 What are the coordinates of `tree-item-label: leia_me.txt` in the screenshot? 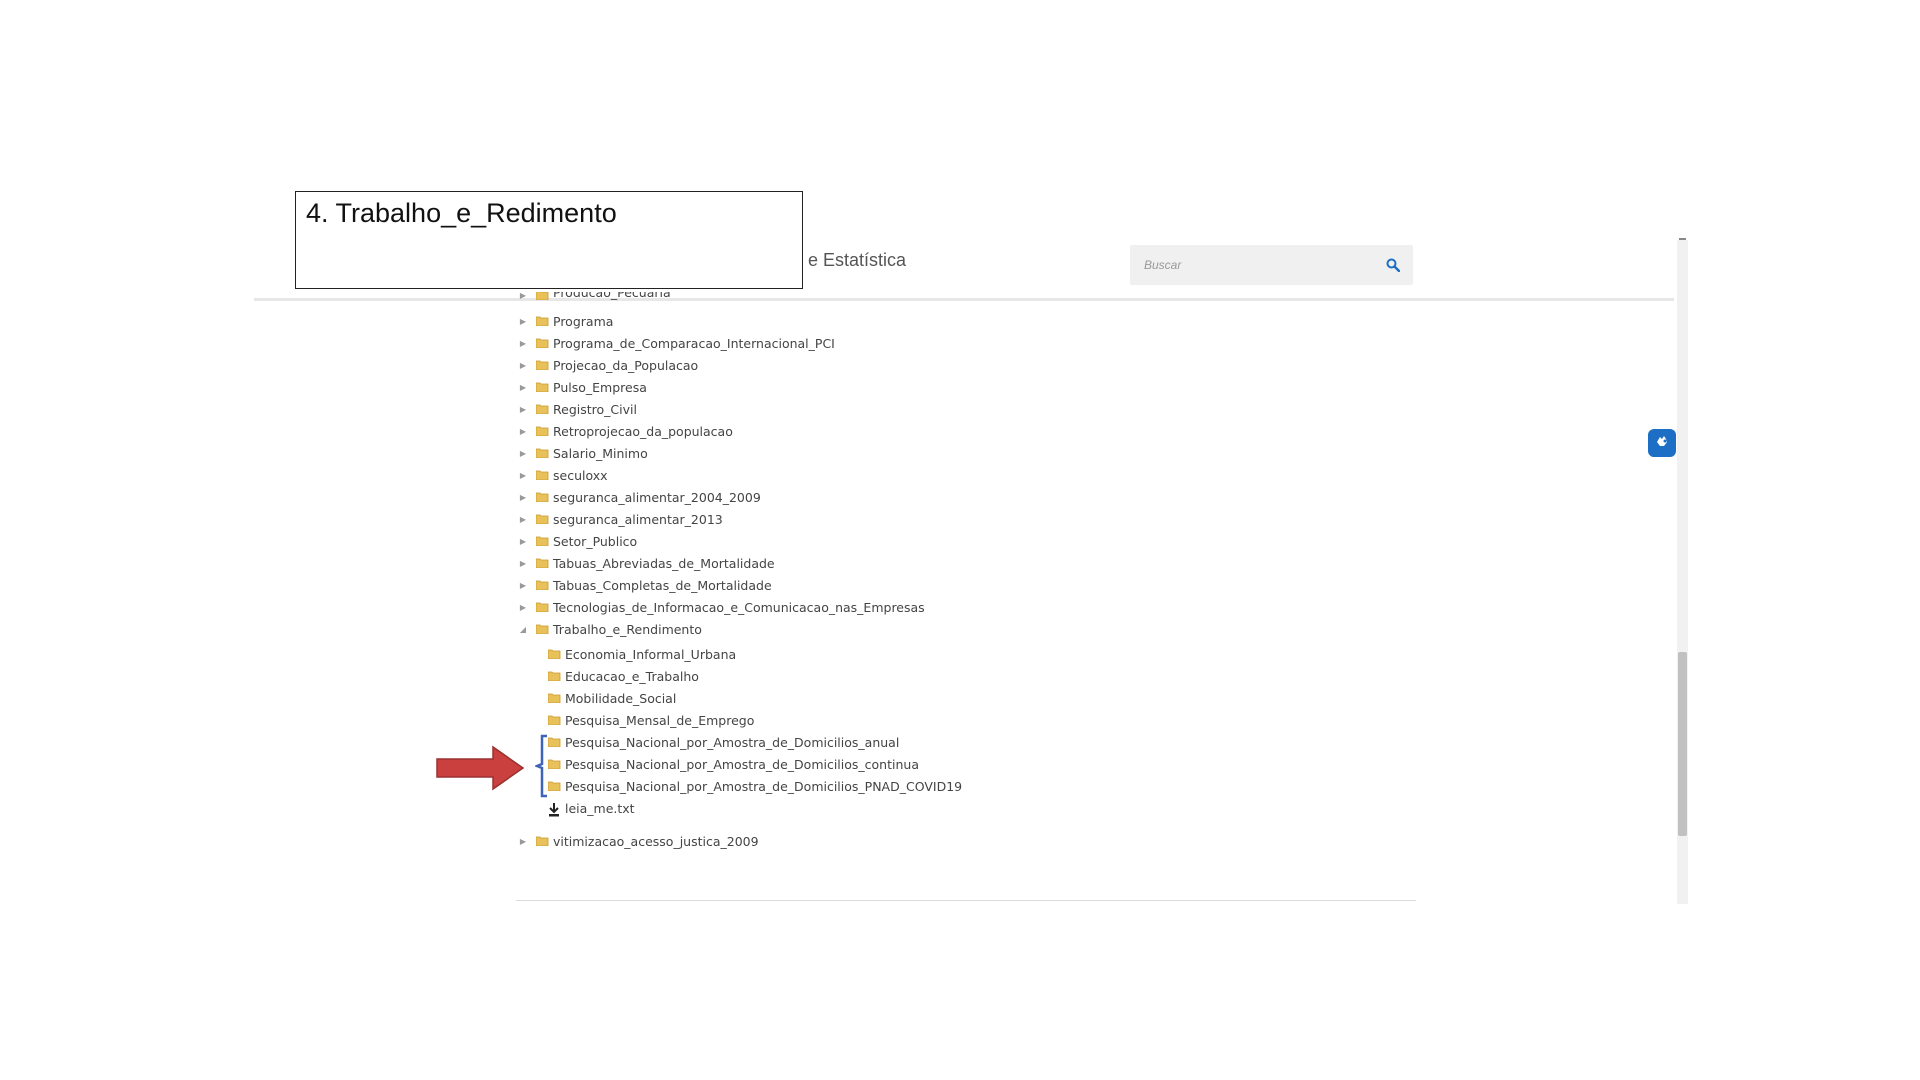 It's located at (600, 808).